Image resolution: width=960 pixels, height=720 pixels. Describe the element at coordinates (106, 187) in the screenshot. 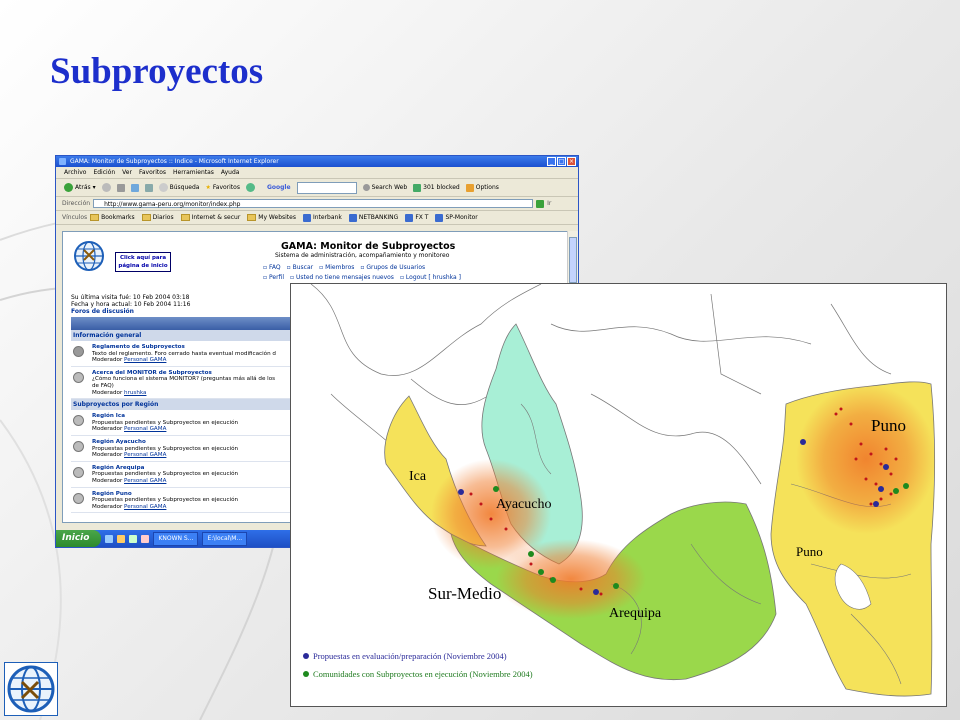

I see `forward-icon` at that location.